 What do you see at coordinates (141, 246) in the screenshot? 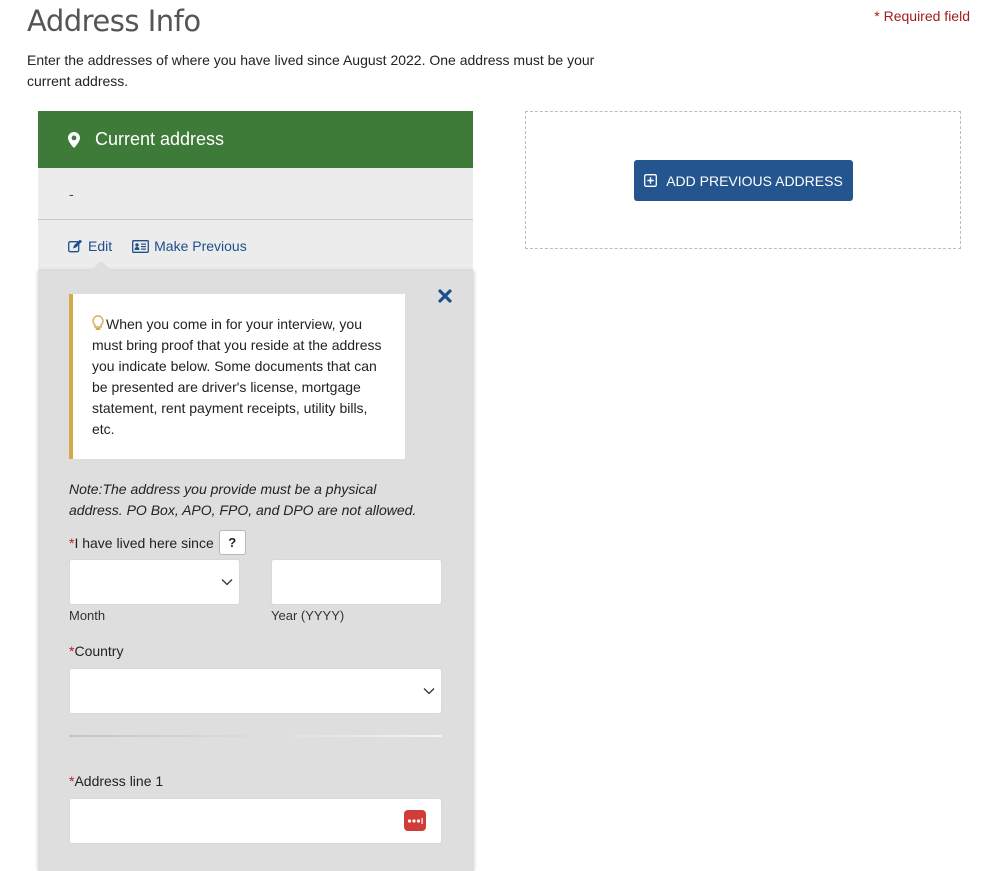
I see `id-card-icon` at bounding box center [141, 246].